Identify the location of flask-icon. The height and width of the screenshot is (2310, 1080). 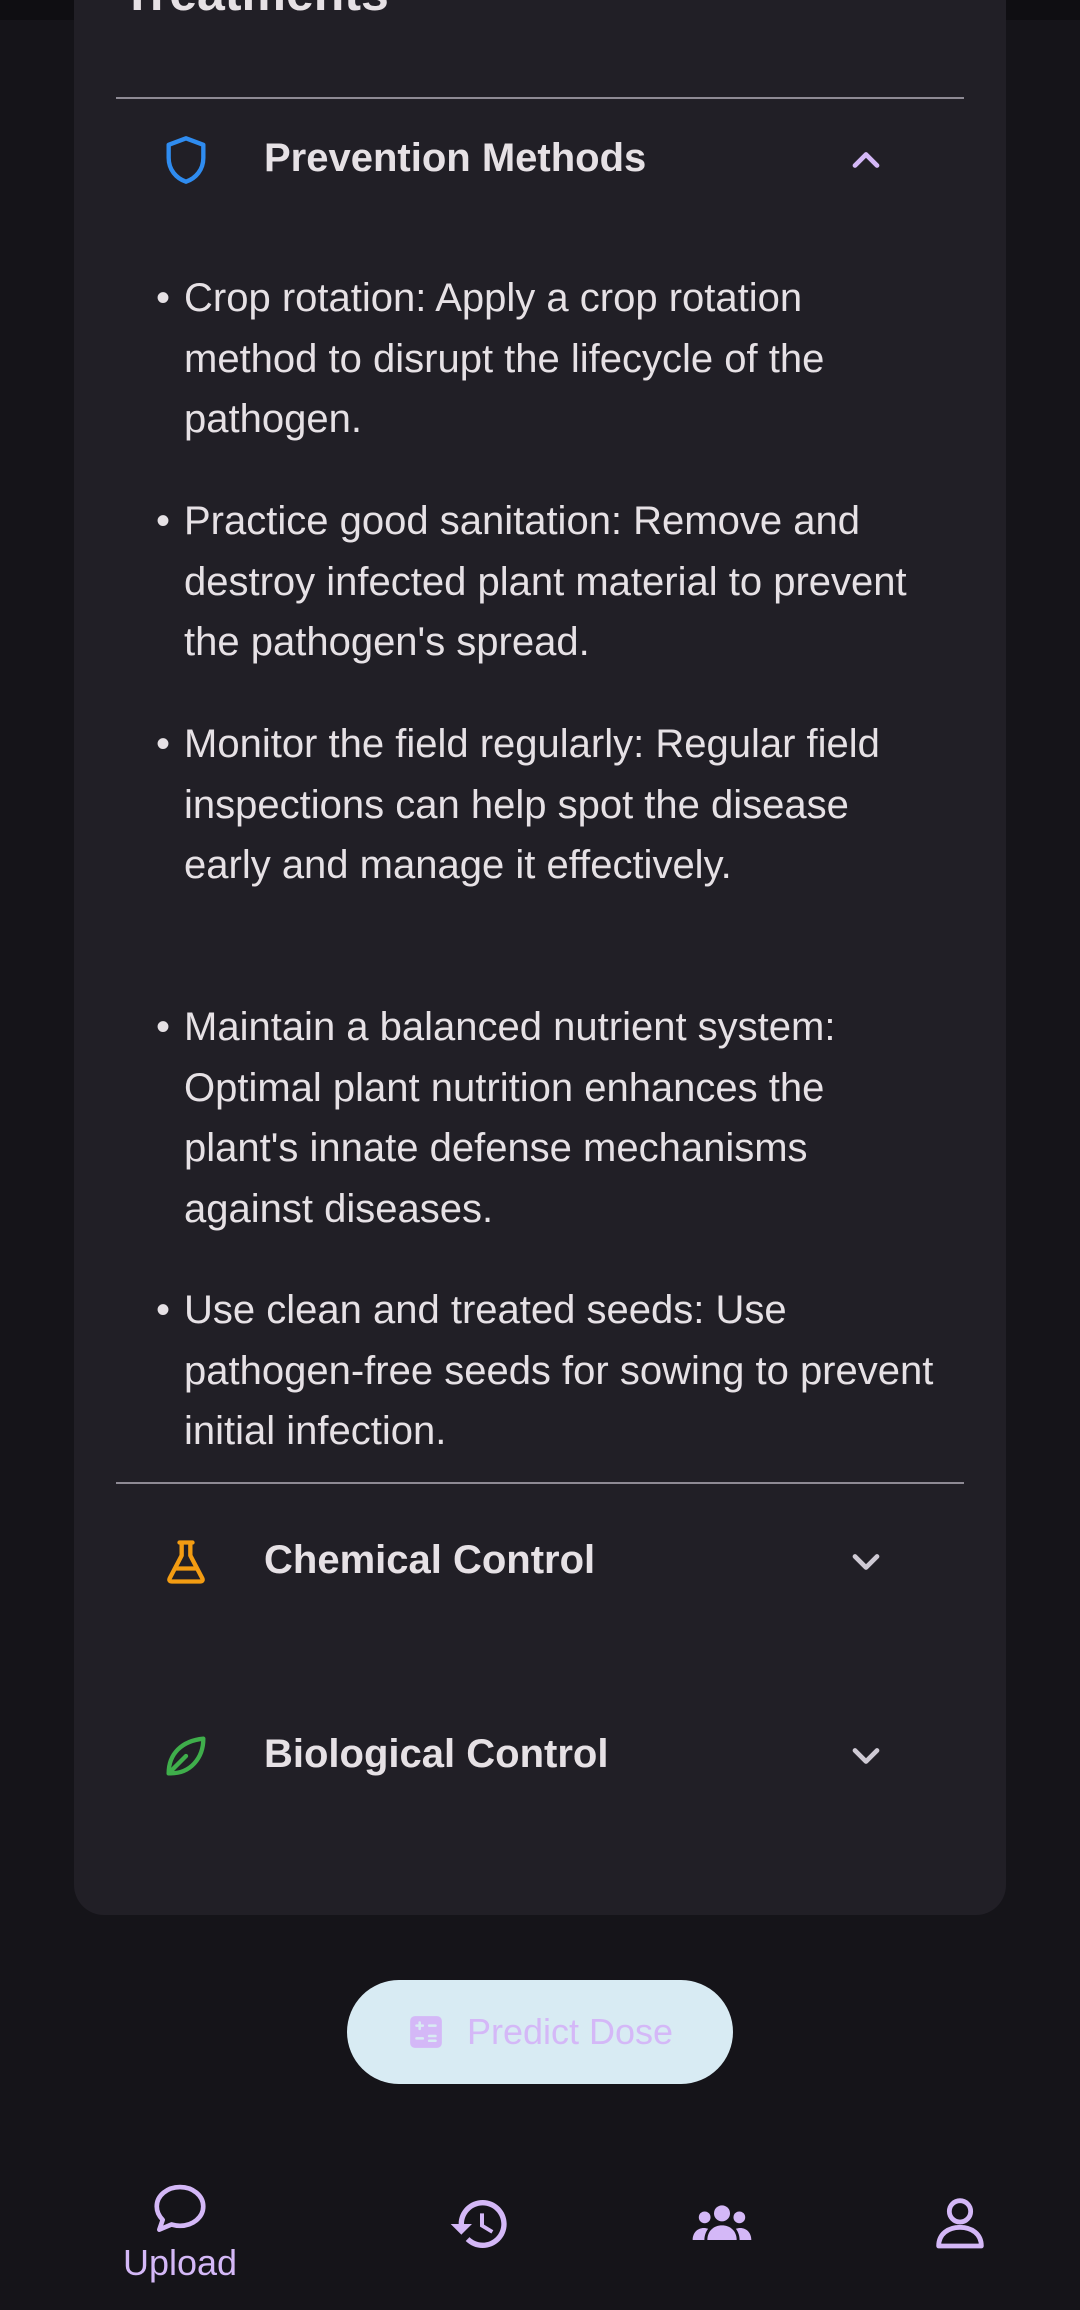
(186, 1562).